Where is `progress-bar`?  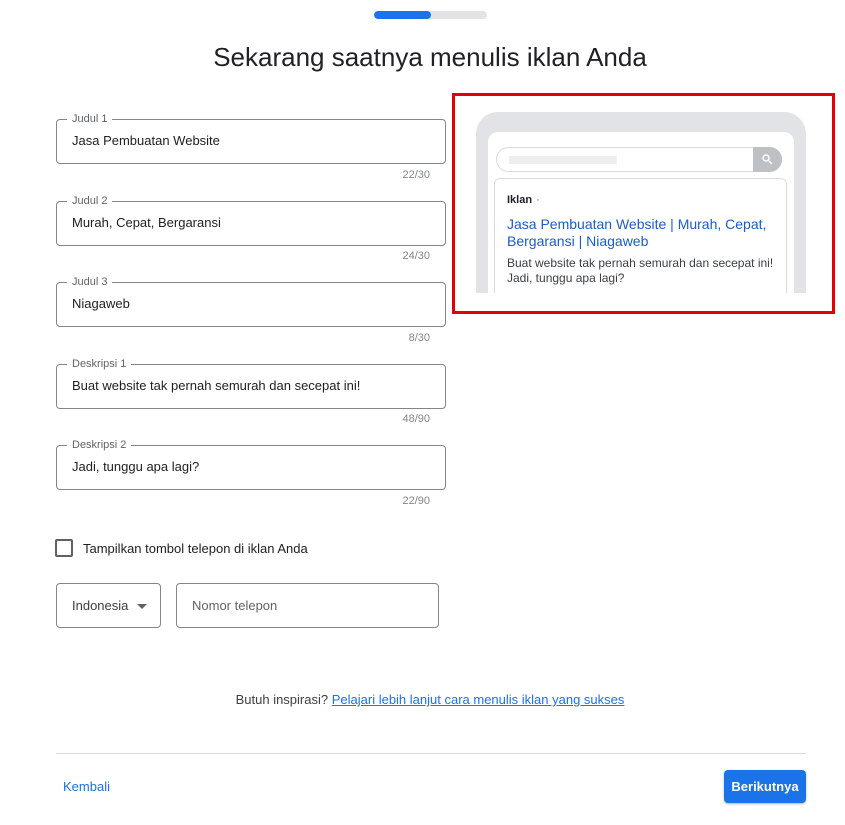 progress-bar is located at coordinates (430, 15).